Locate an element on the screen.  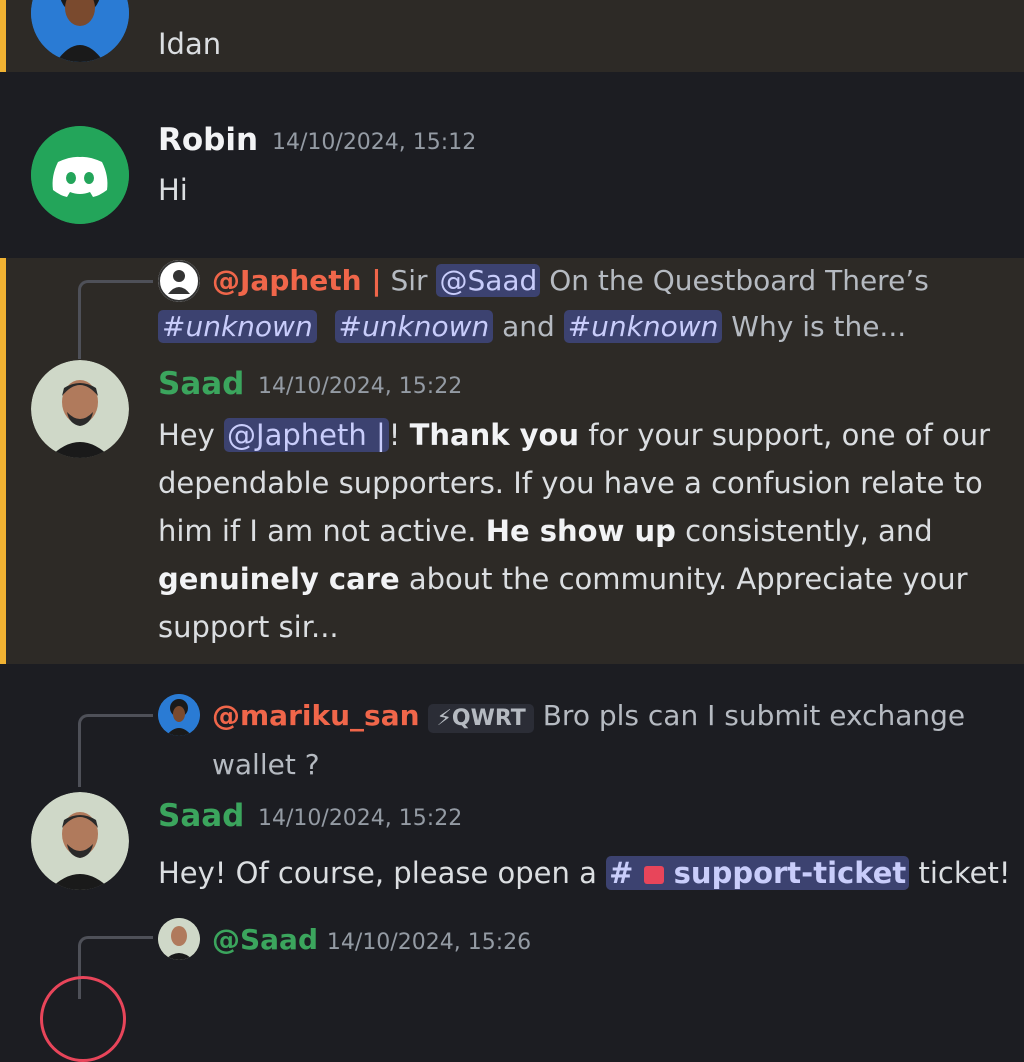
message-top-partial: Idan is located at coordinates (512, 36).